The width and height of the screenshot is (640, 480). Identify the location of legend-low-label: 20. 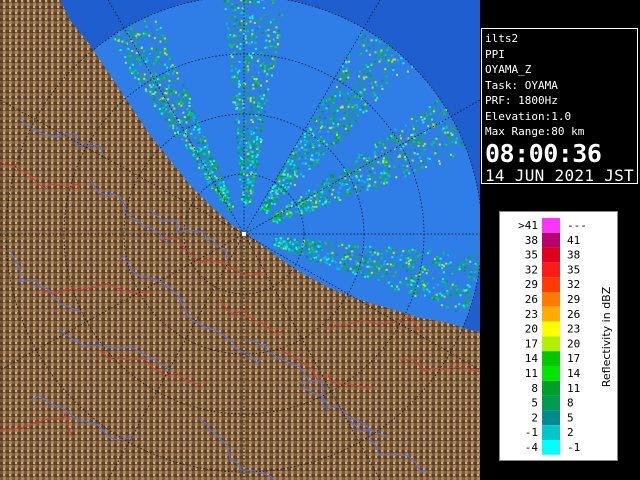
(531, 329).